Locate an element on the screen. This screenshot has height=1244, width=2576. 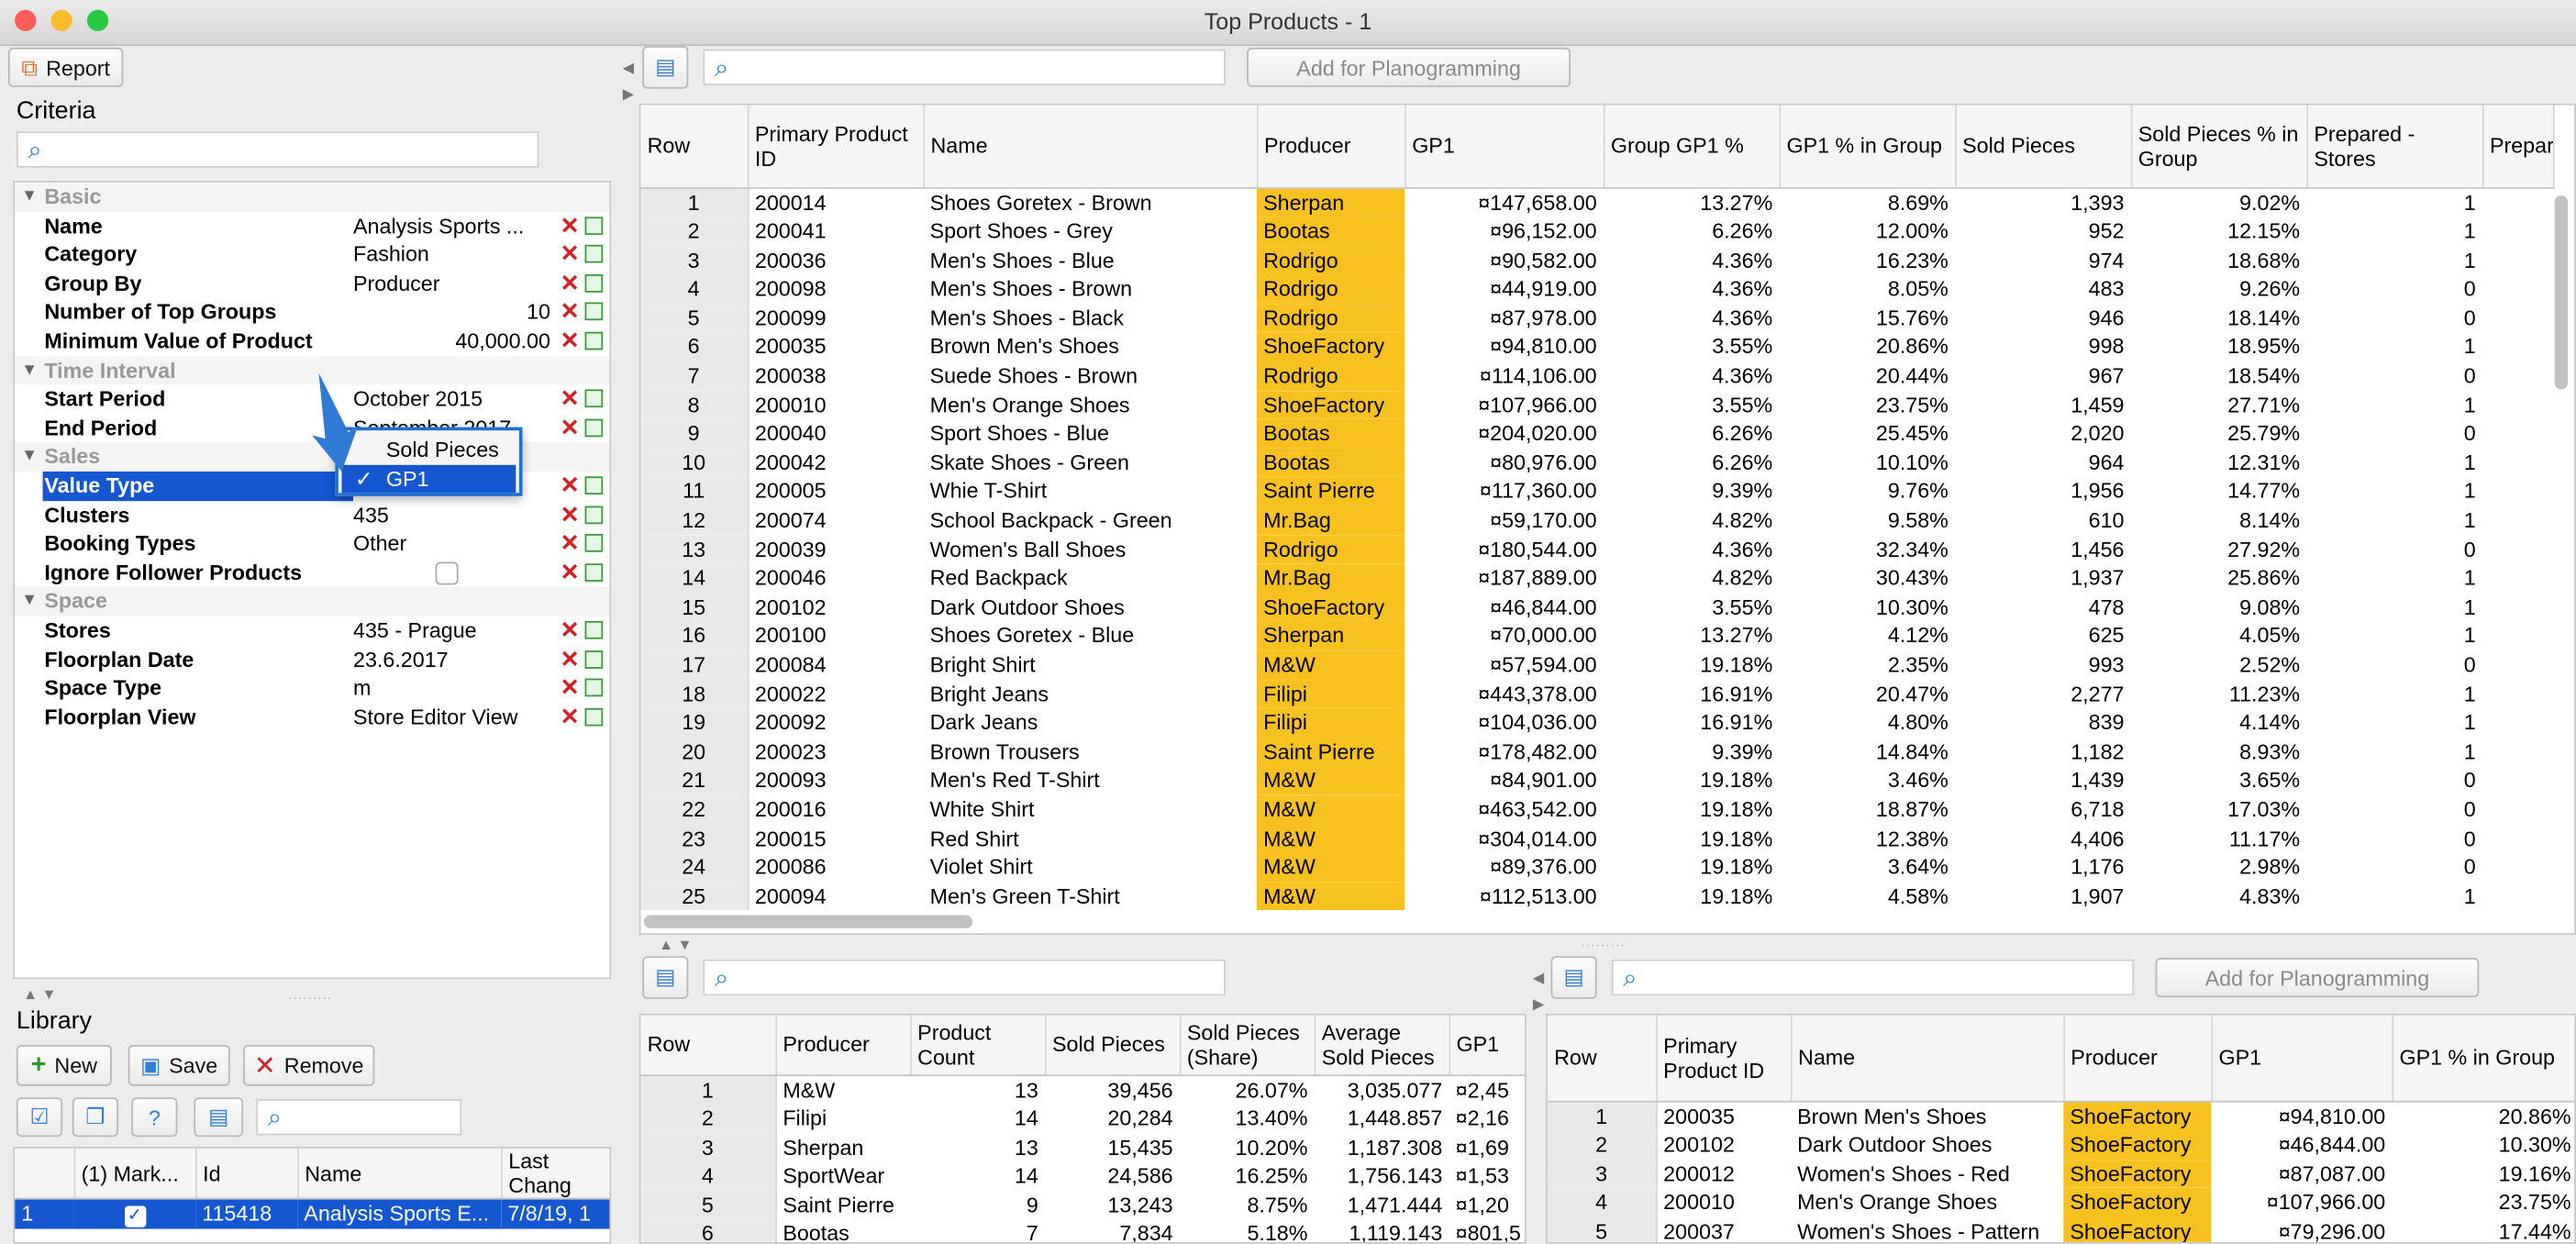
report-button: ⧉ Report is located at coordinates (65, 67).